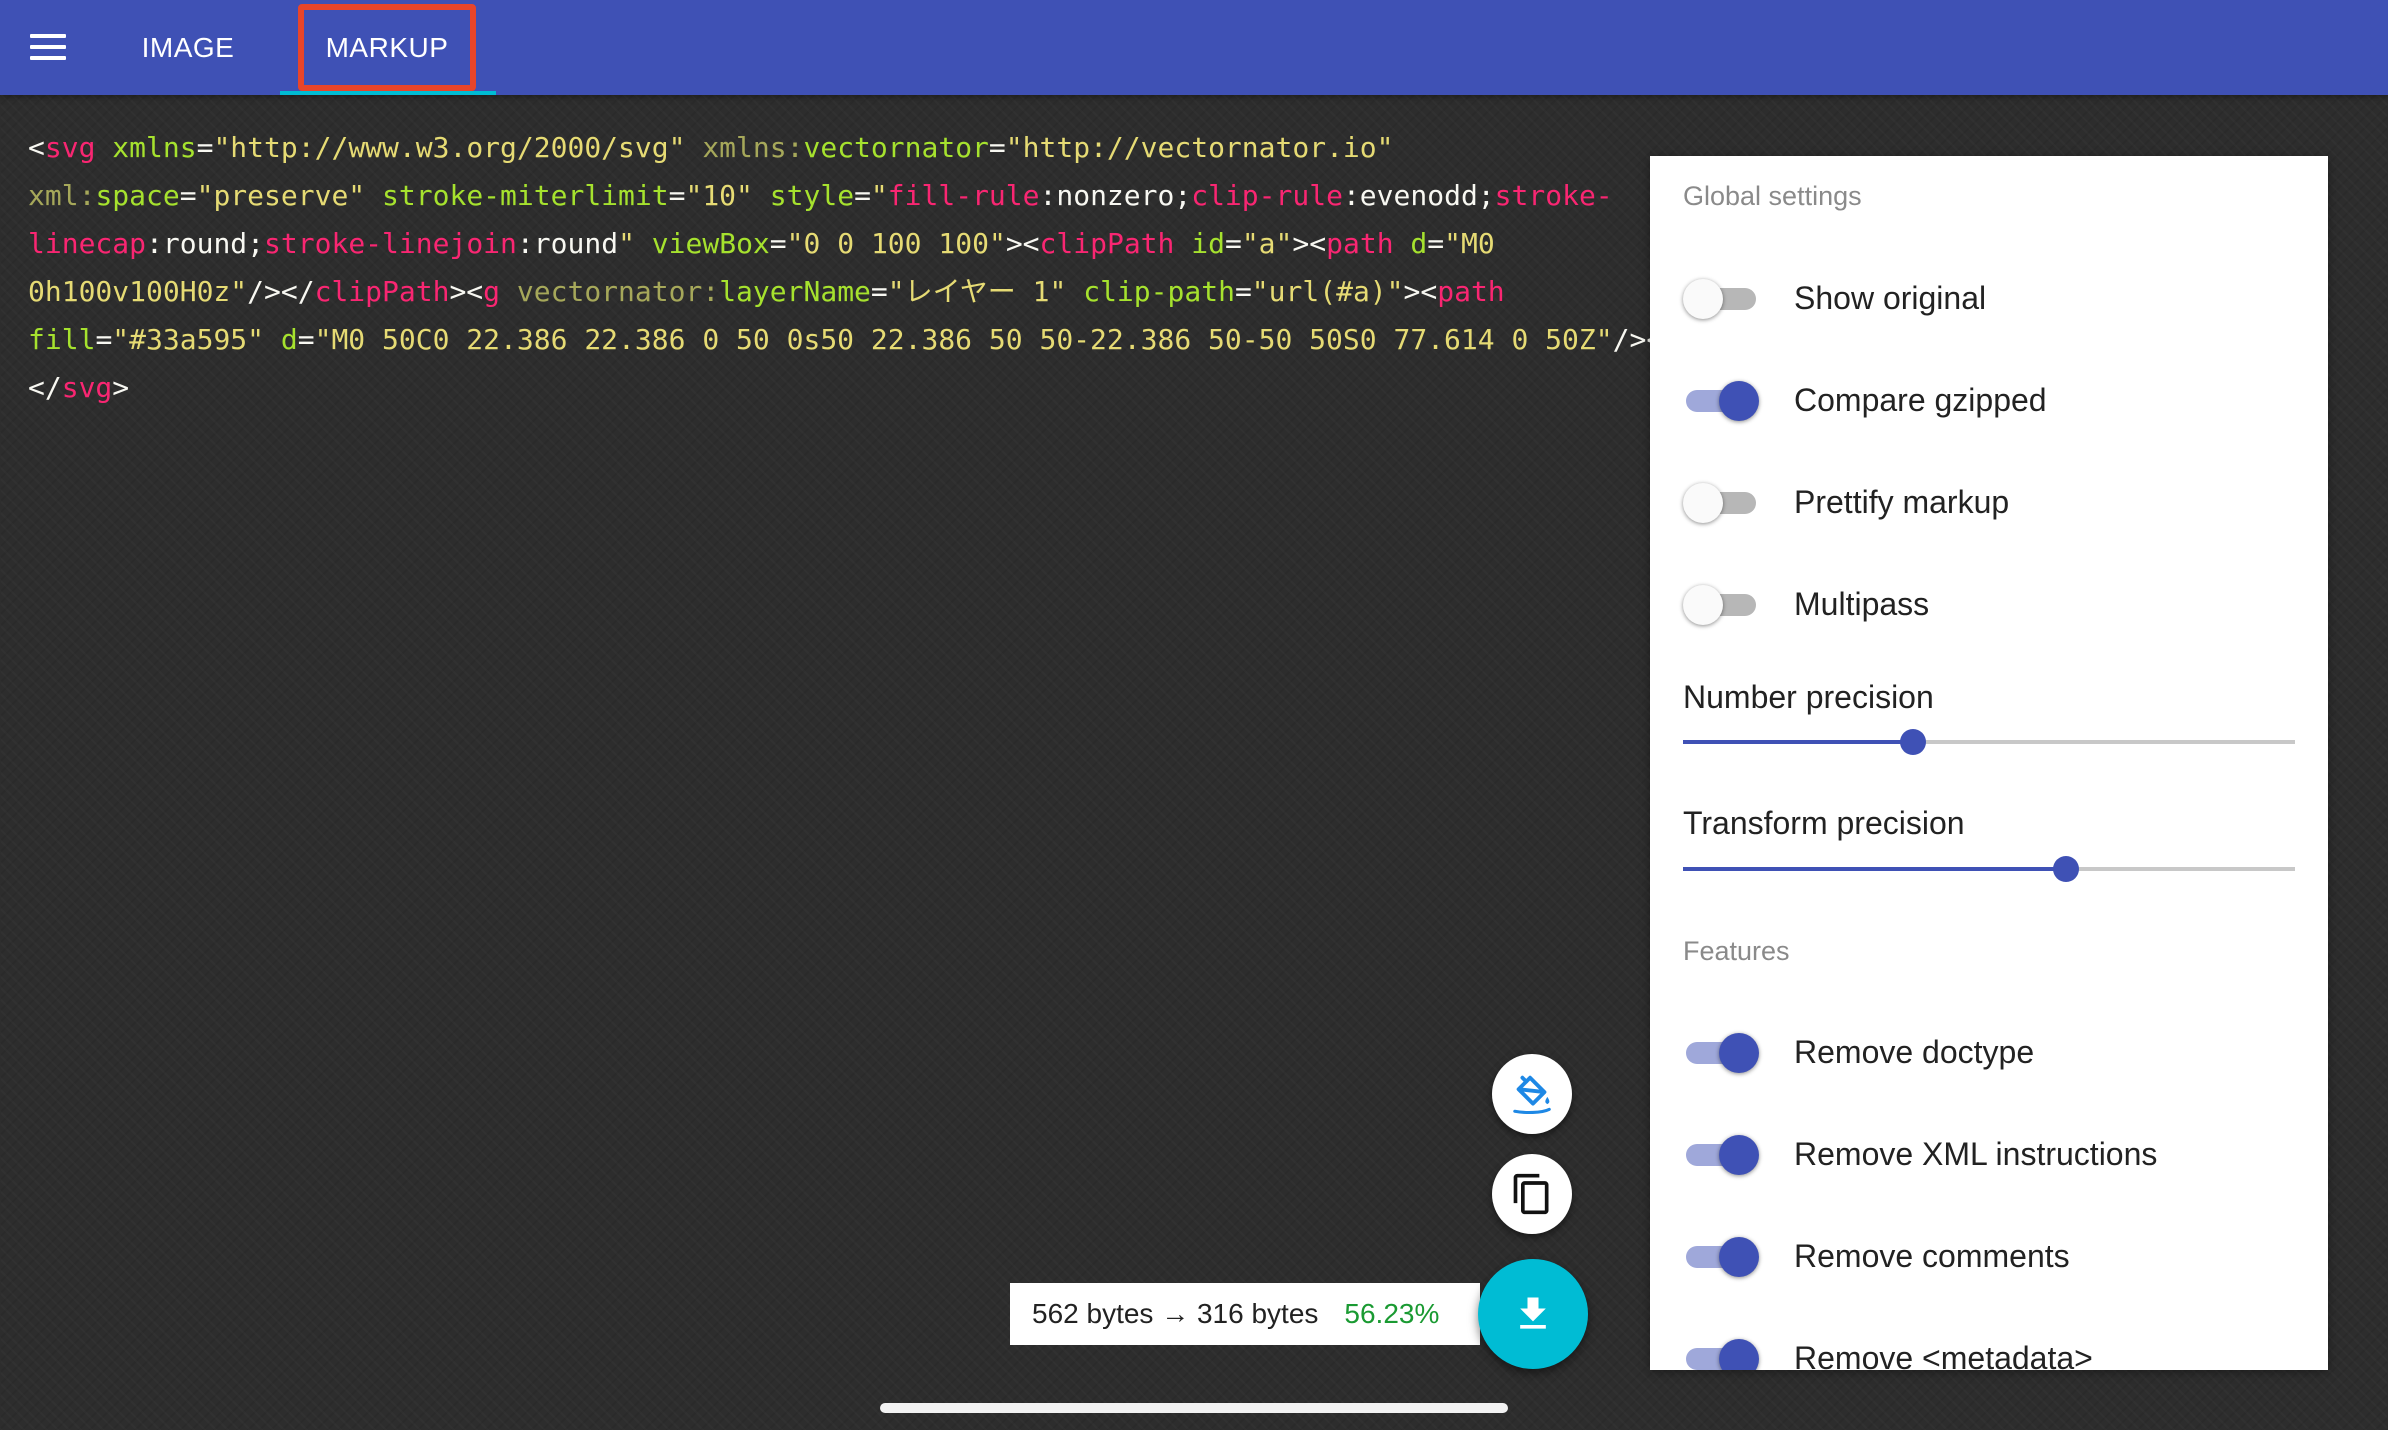 This screenshot has width=2388, height=1430. What do you see at coordinates (1862, 603) in the screenshot?
I see `toggle-label: Multipass` at bounding box center [1862, 603].